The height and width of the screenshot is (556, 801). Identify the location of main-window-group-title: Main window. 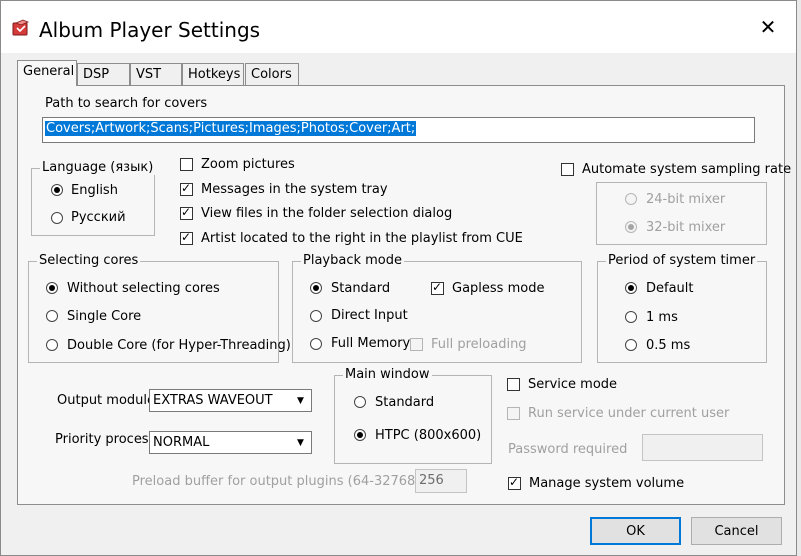
(387, 374).